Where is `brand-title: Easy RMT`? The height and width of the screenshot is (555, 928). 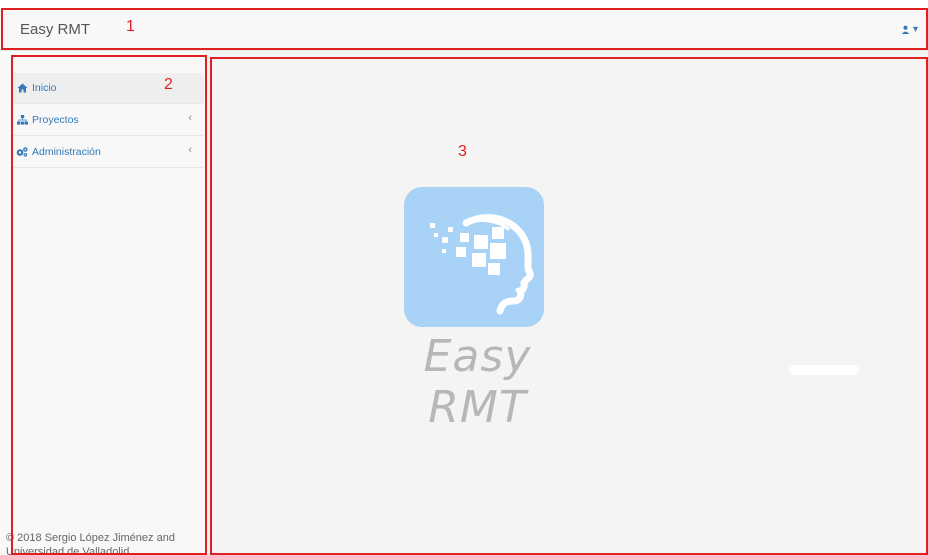 brand-title: Easy RMT is located at coordinates (55, 29).